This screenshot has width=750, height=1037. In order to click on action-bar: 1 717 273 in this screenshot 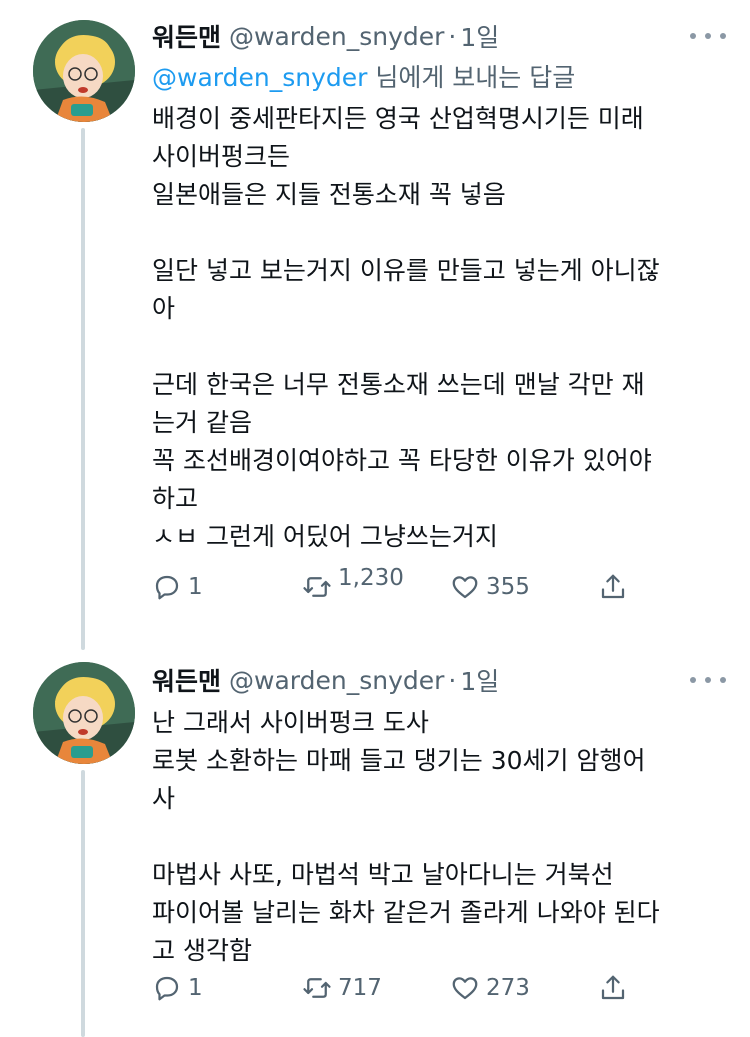, I will do `click(388, 988)`.